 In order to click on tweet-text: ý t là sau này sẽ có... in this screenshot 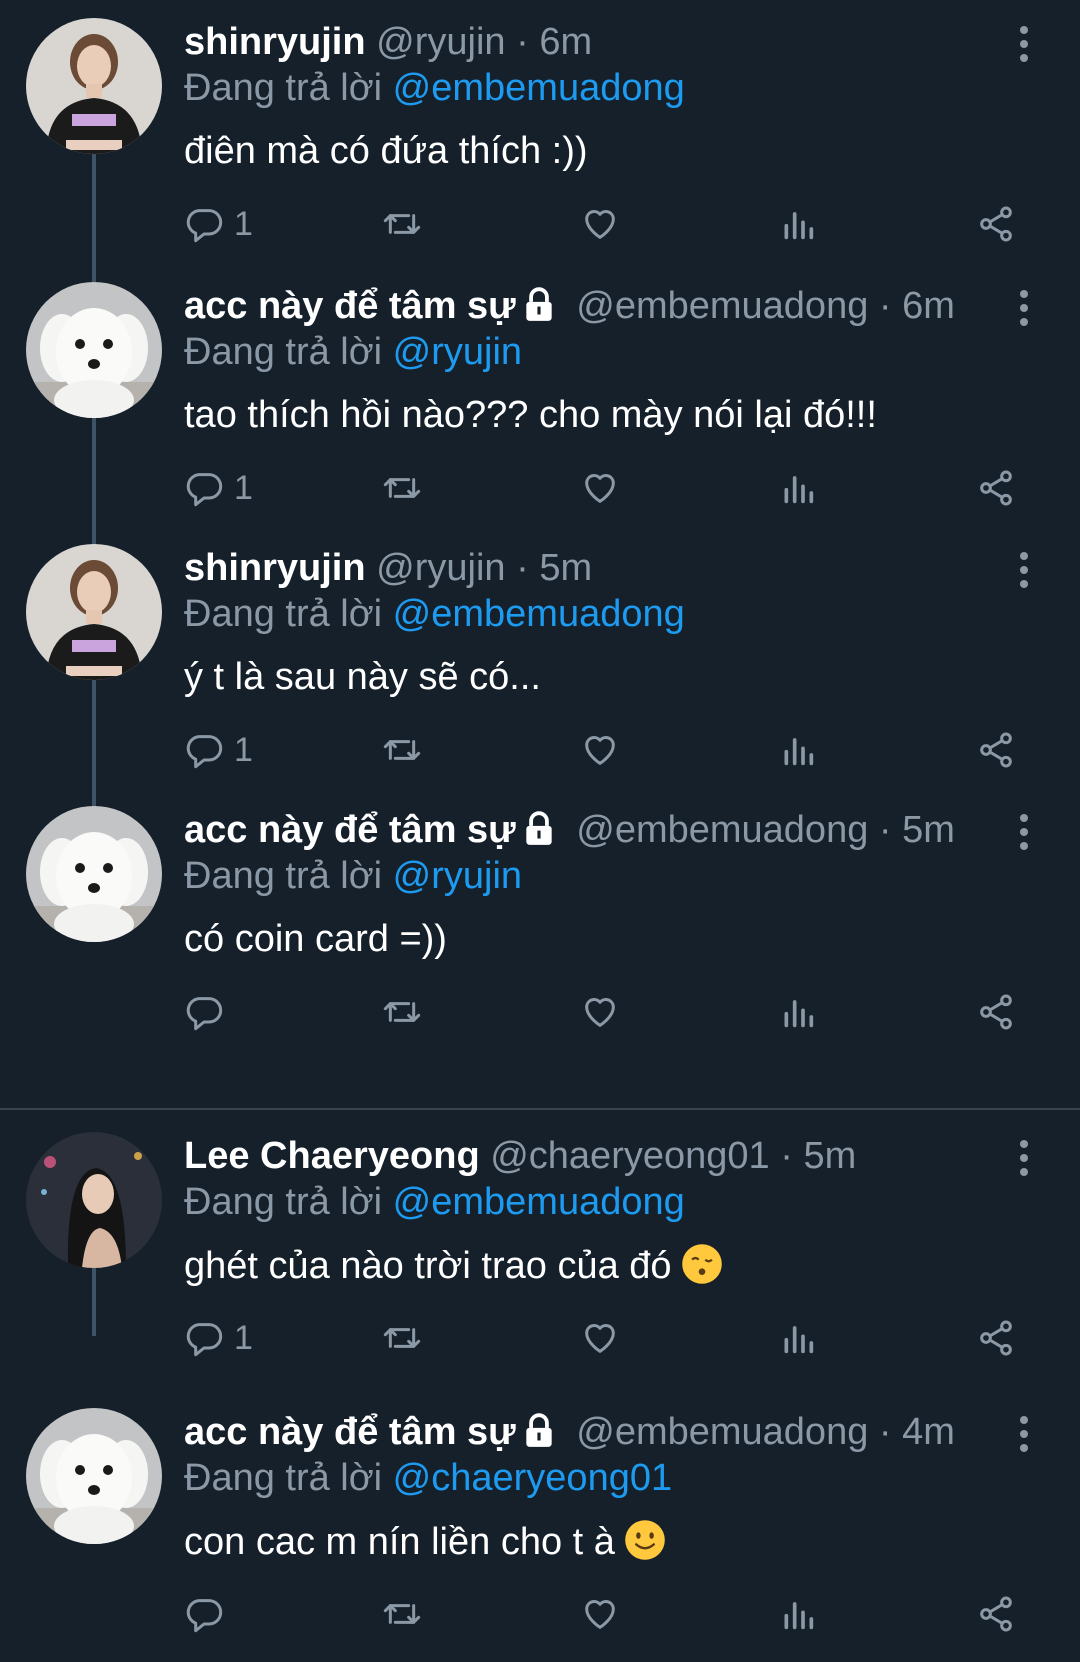, I will do `click(362, 677)`.